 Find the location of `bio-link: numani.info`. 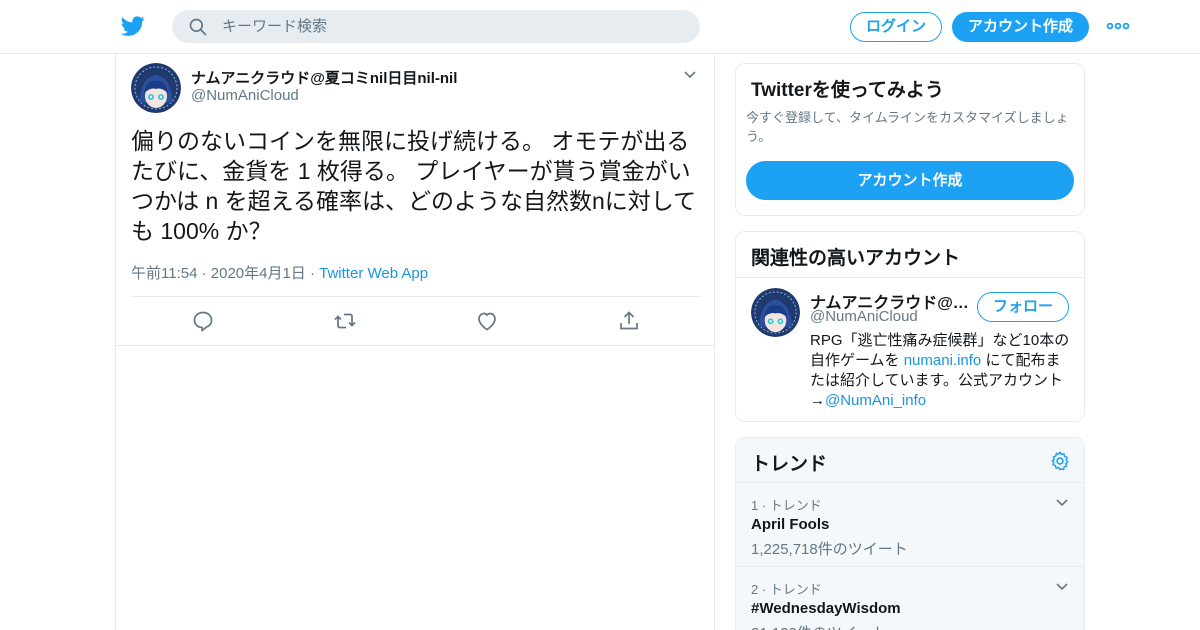

bio-link: numani.info is located at coordinates (943, 360).